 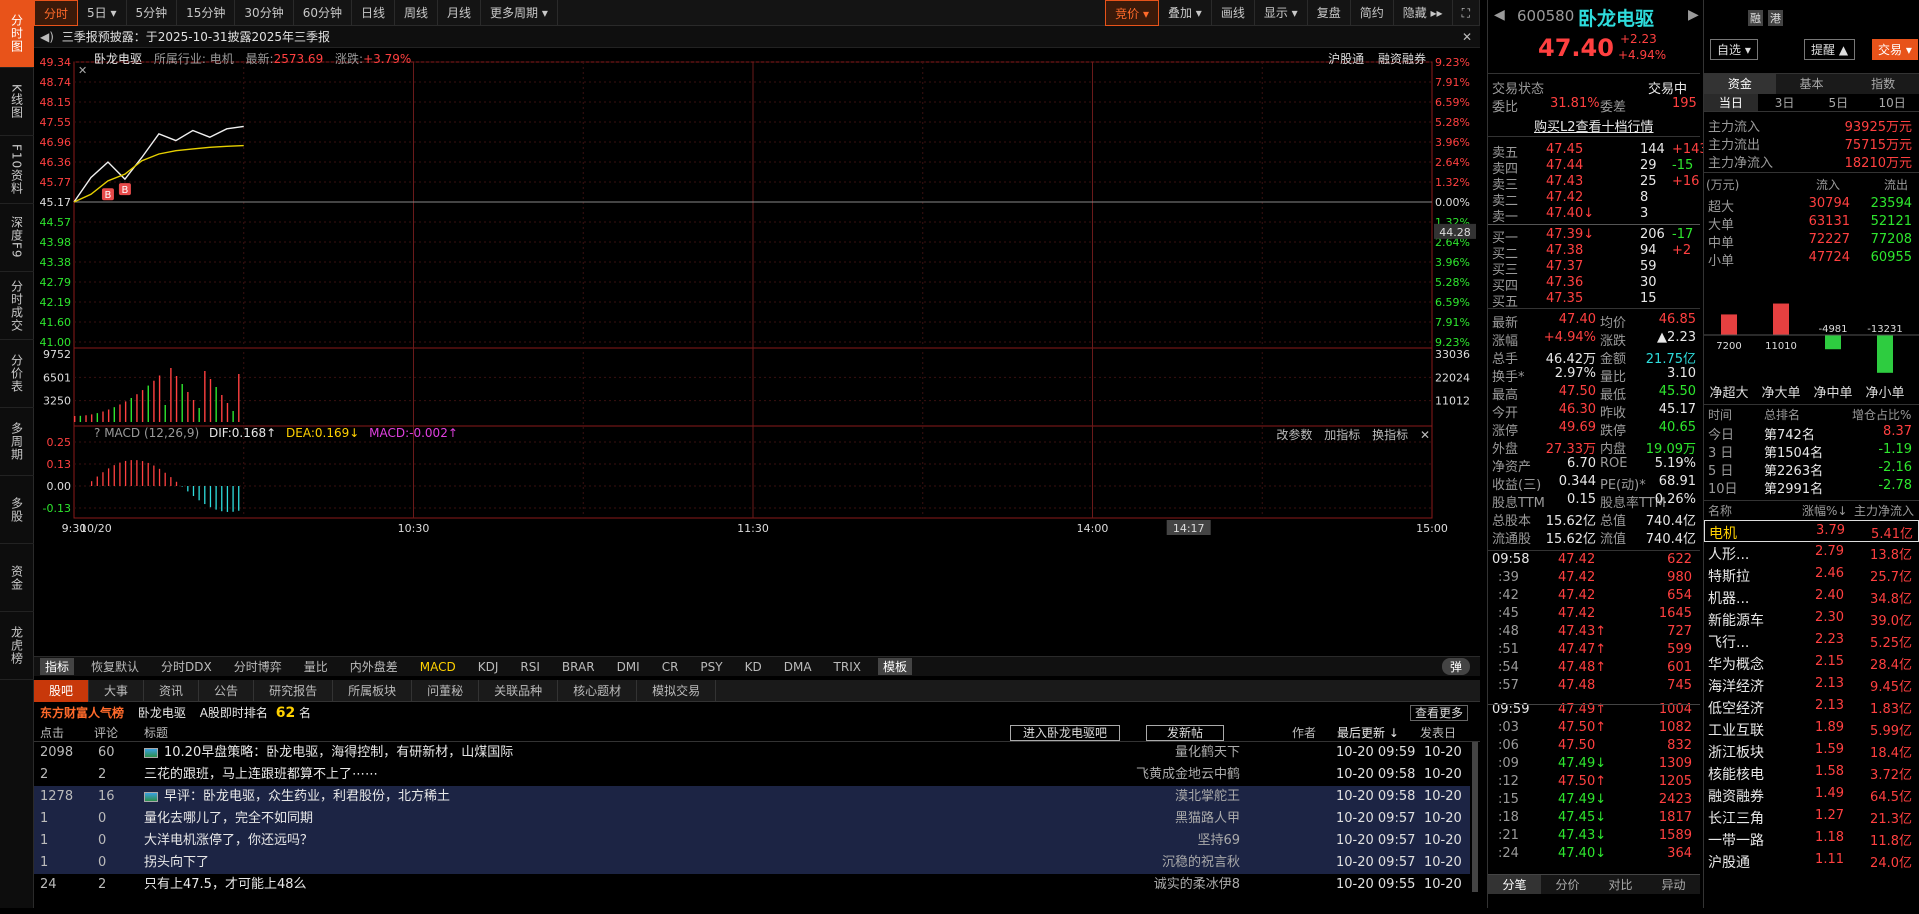 What do you see at coordinates (1564, 197) in the screenshot?
I see `sell-price: 47.42` at bounding box center [1564, 197].